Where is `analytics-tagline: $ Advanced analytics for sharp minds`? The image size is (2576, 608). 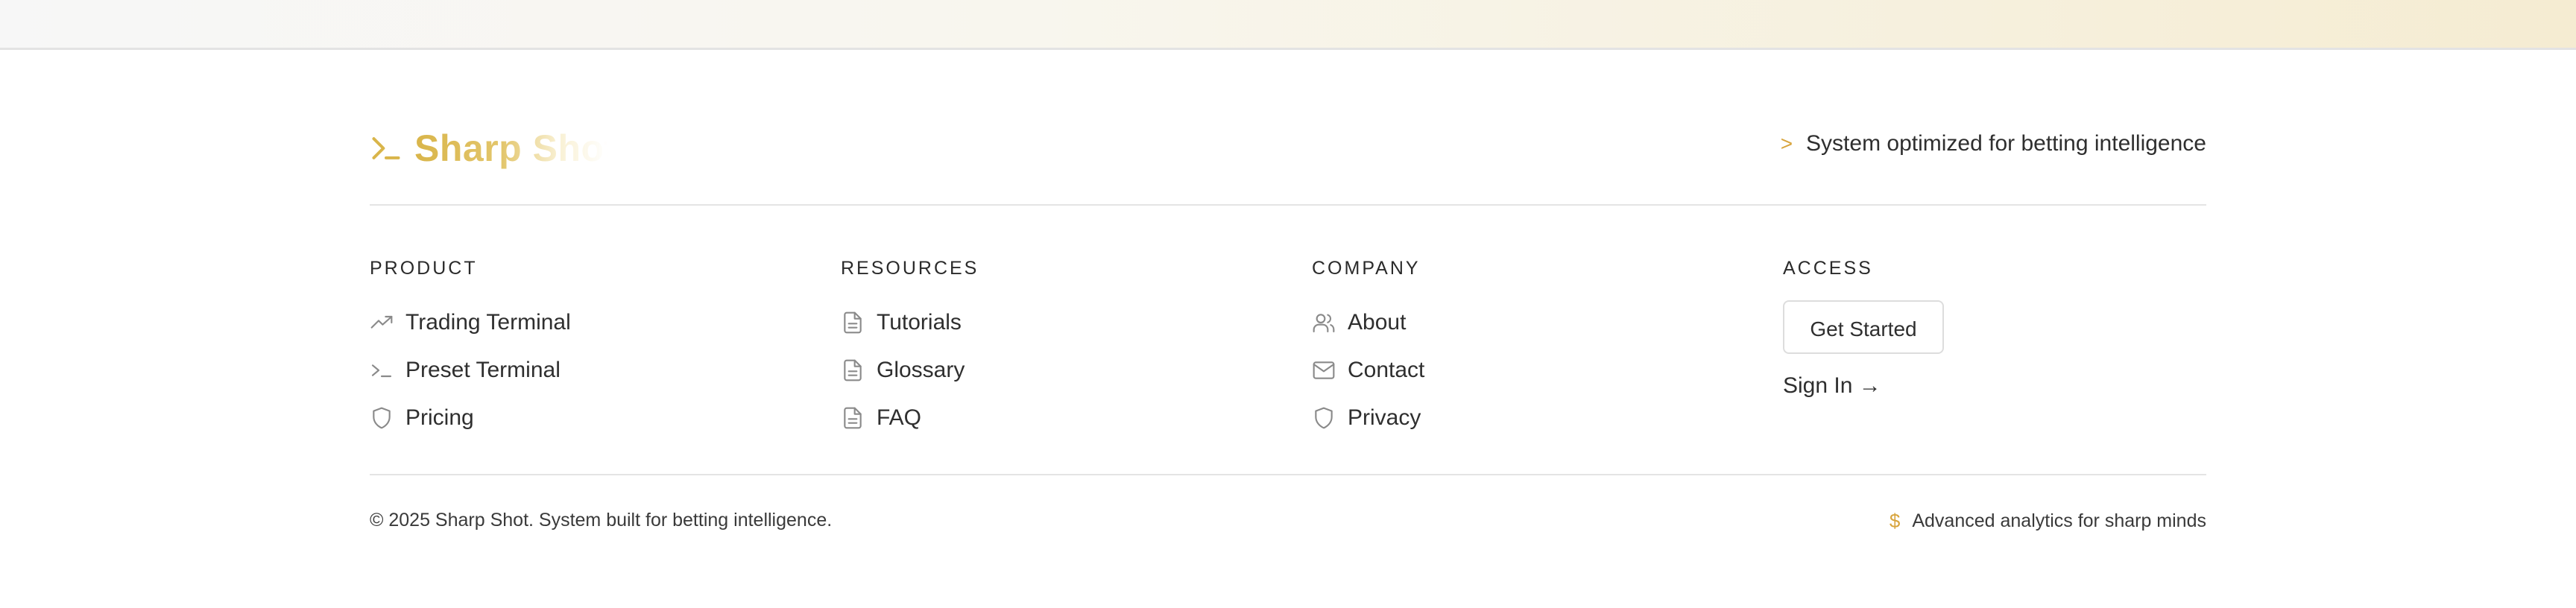
analytics-tagline: $ Advanced analytics for sharp minds is located at coordinates (2048, 521).